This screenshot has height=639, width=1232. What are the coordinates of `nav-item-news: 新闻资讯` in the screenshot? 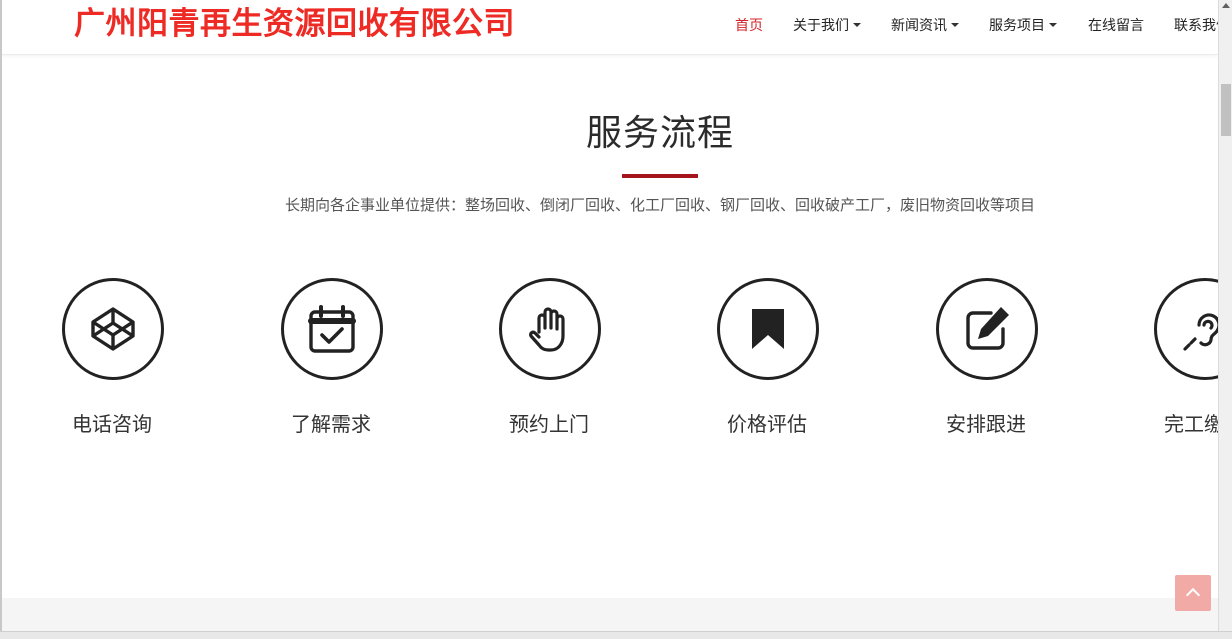 It's located at (925, 26).